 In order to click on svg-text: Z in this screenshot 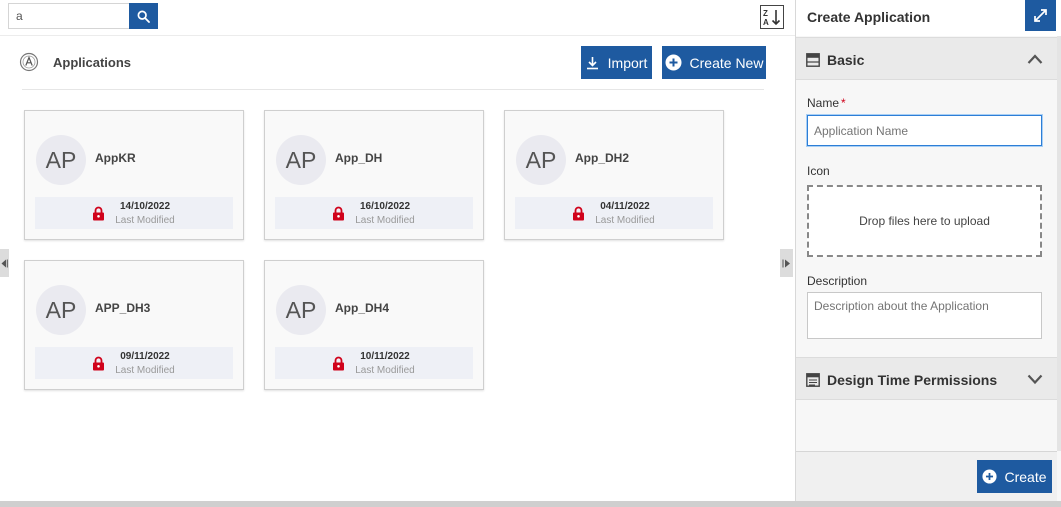, I will do `click(765, 13)`.